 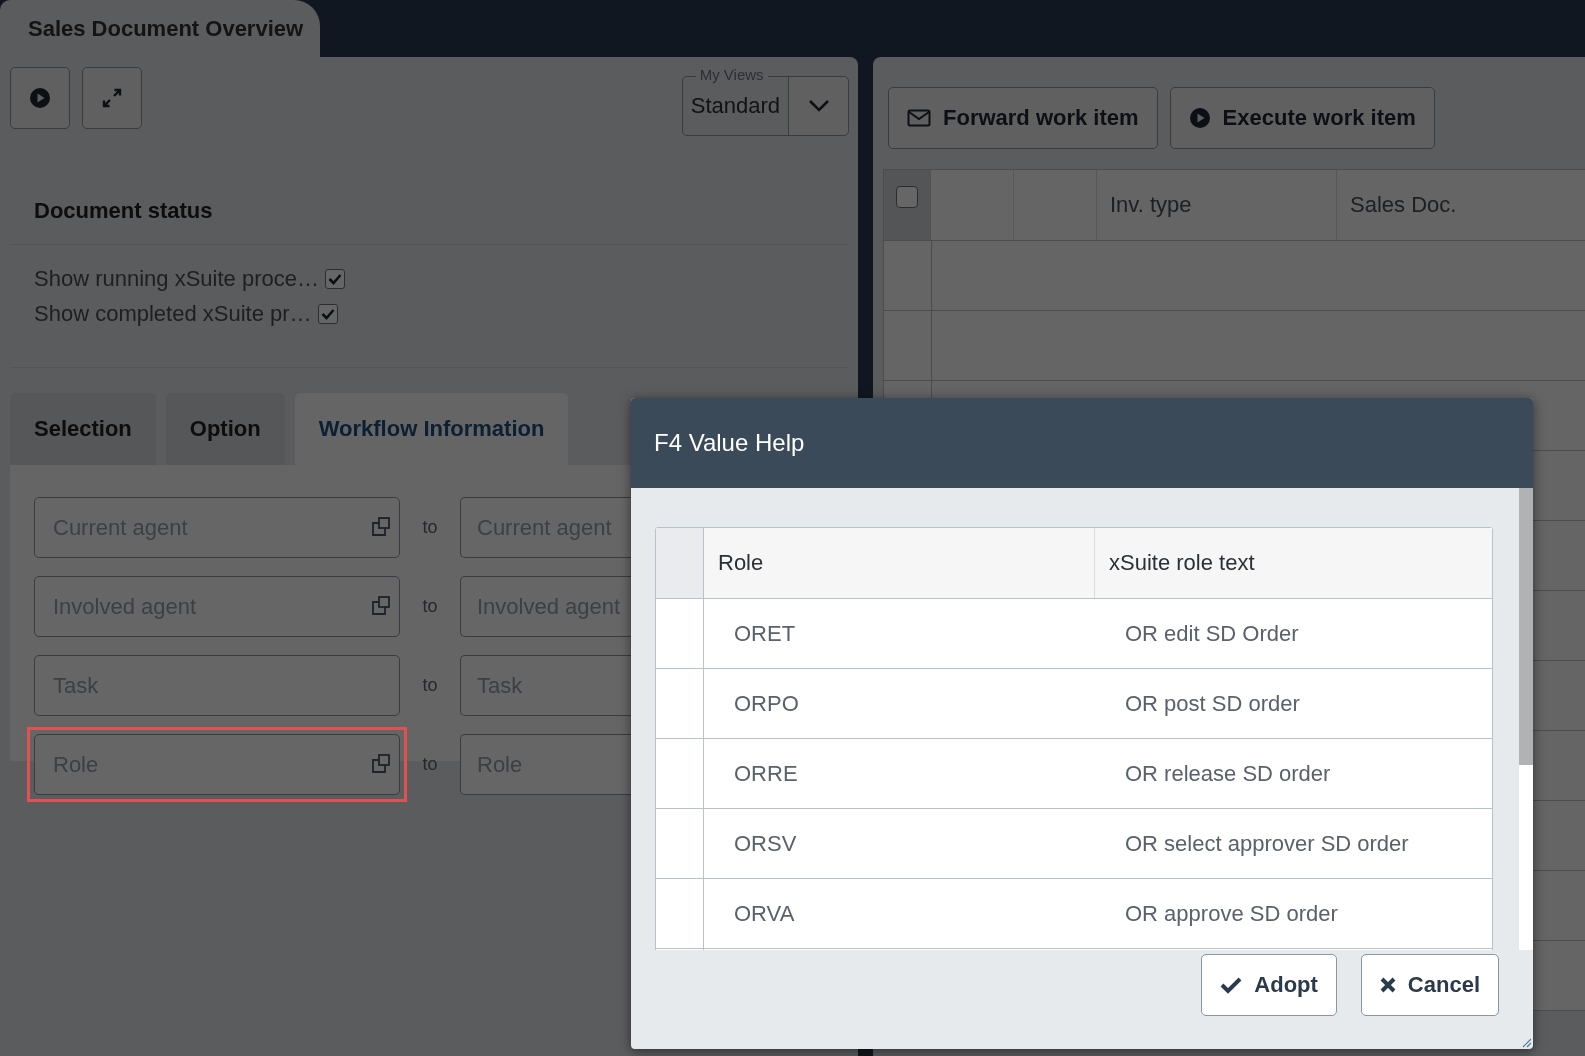 What do you see at coordinates (765, 843) in the screenshot?
I see `table-cell-text: ORSV` at bounding box center [765, 843].